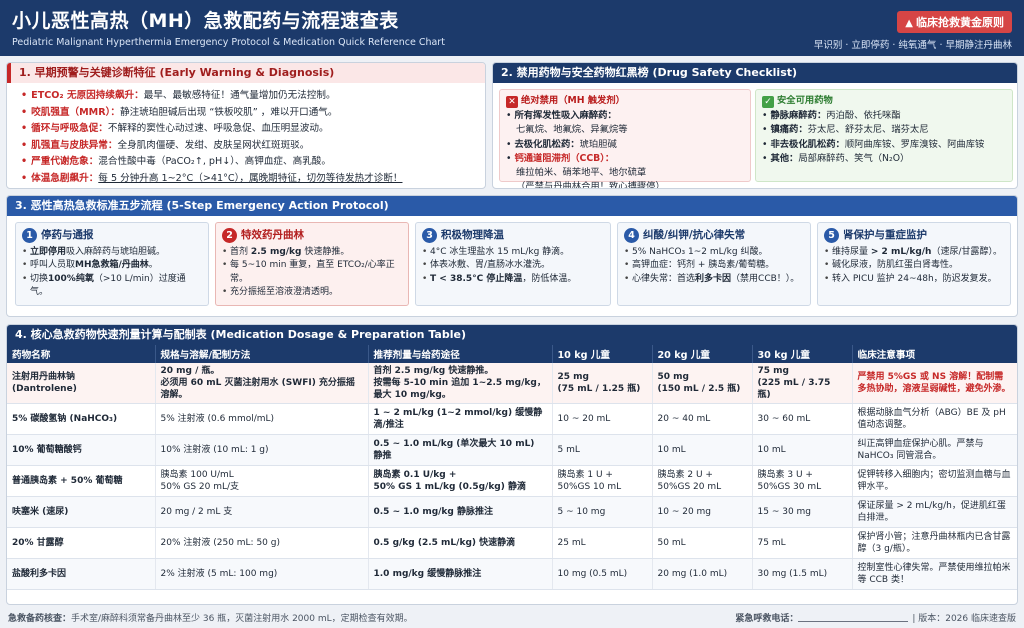  What do you see at coordinates (702, 574) in the screenshot?
I see `table-cell: 20 mg (1.0 mL)` at bounding box center [702, 574].